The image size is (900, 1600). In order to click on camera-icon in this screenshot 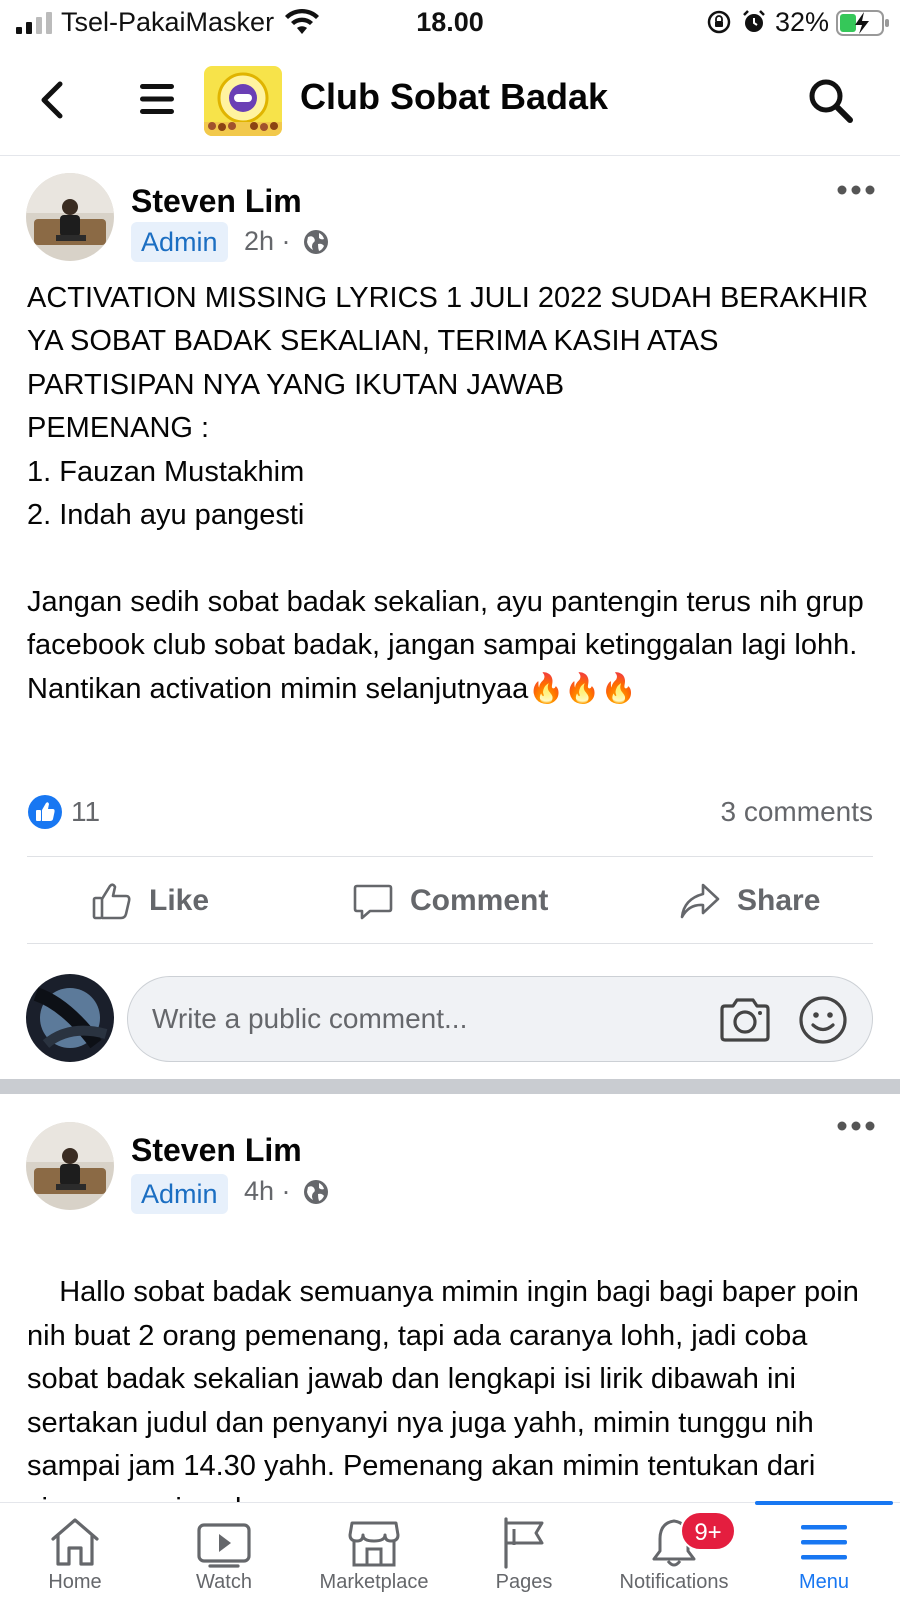, I will do `click(745, 1020)`.